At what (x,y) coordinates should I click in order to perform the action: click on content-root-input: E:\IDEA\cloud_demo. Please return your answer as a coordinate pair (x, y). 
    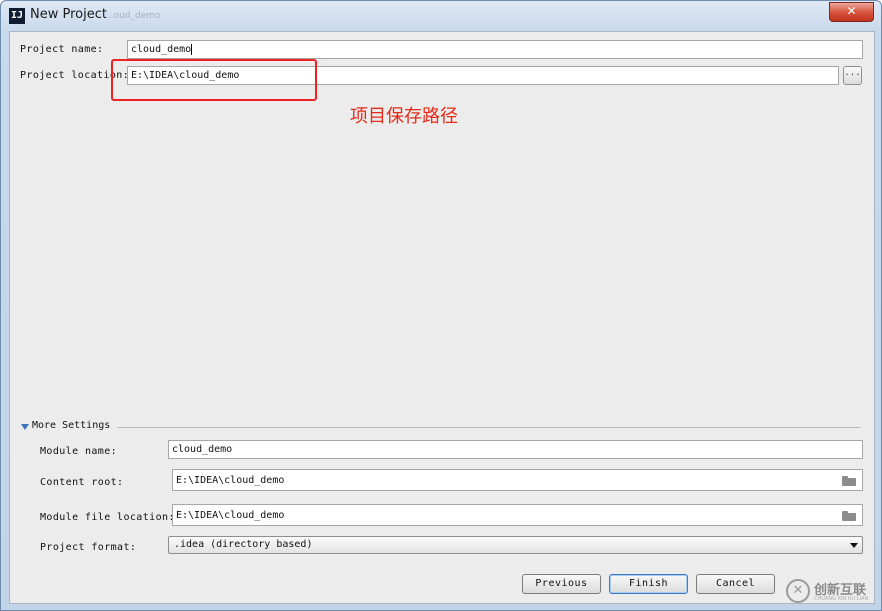
    Looking at the image, I should click on (517, 480).